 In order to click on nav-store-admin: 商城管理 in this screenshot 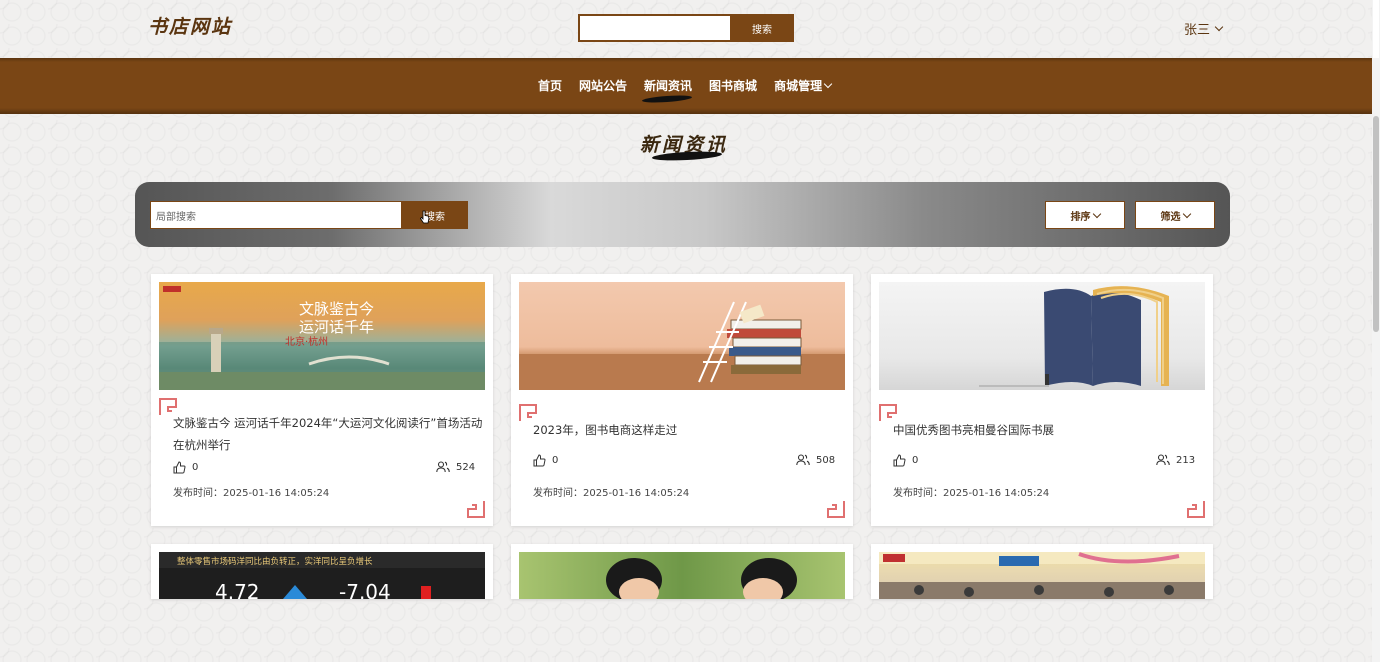, I will do `click(803, 85)`.